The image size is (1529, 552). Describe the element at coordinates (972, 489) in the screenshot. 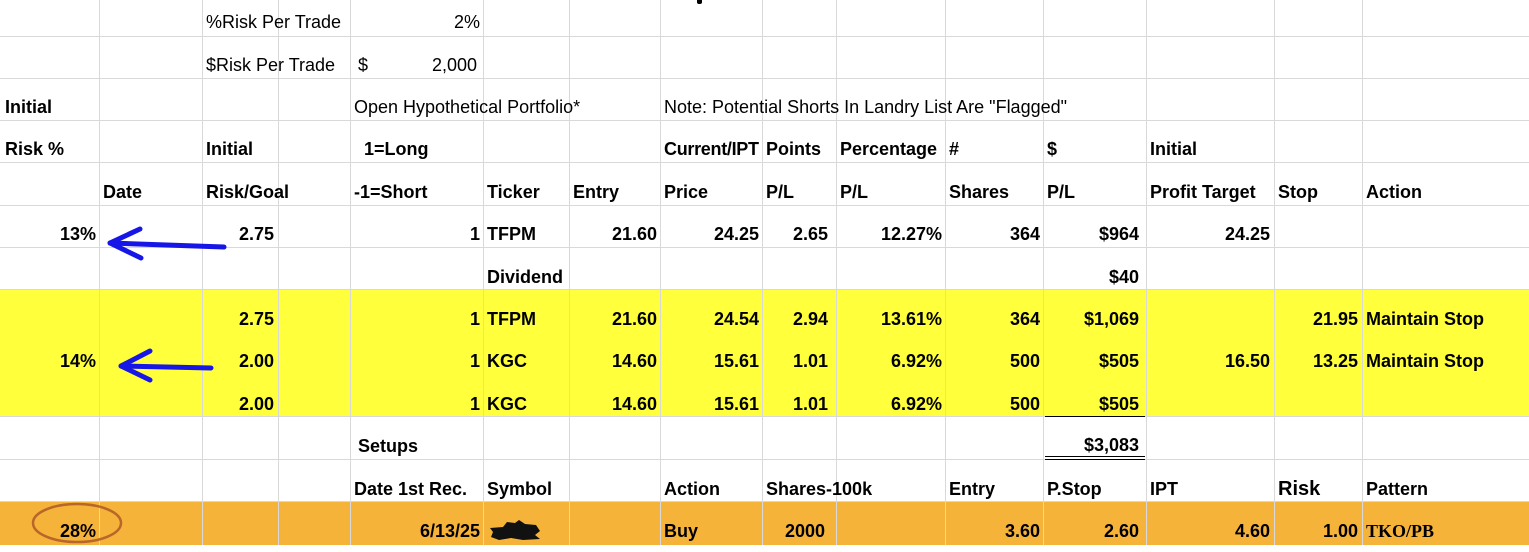

I see `setup-header-entry: Entry` at that location.